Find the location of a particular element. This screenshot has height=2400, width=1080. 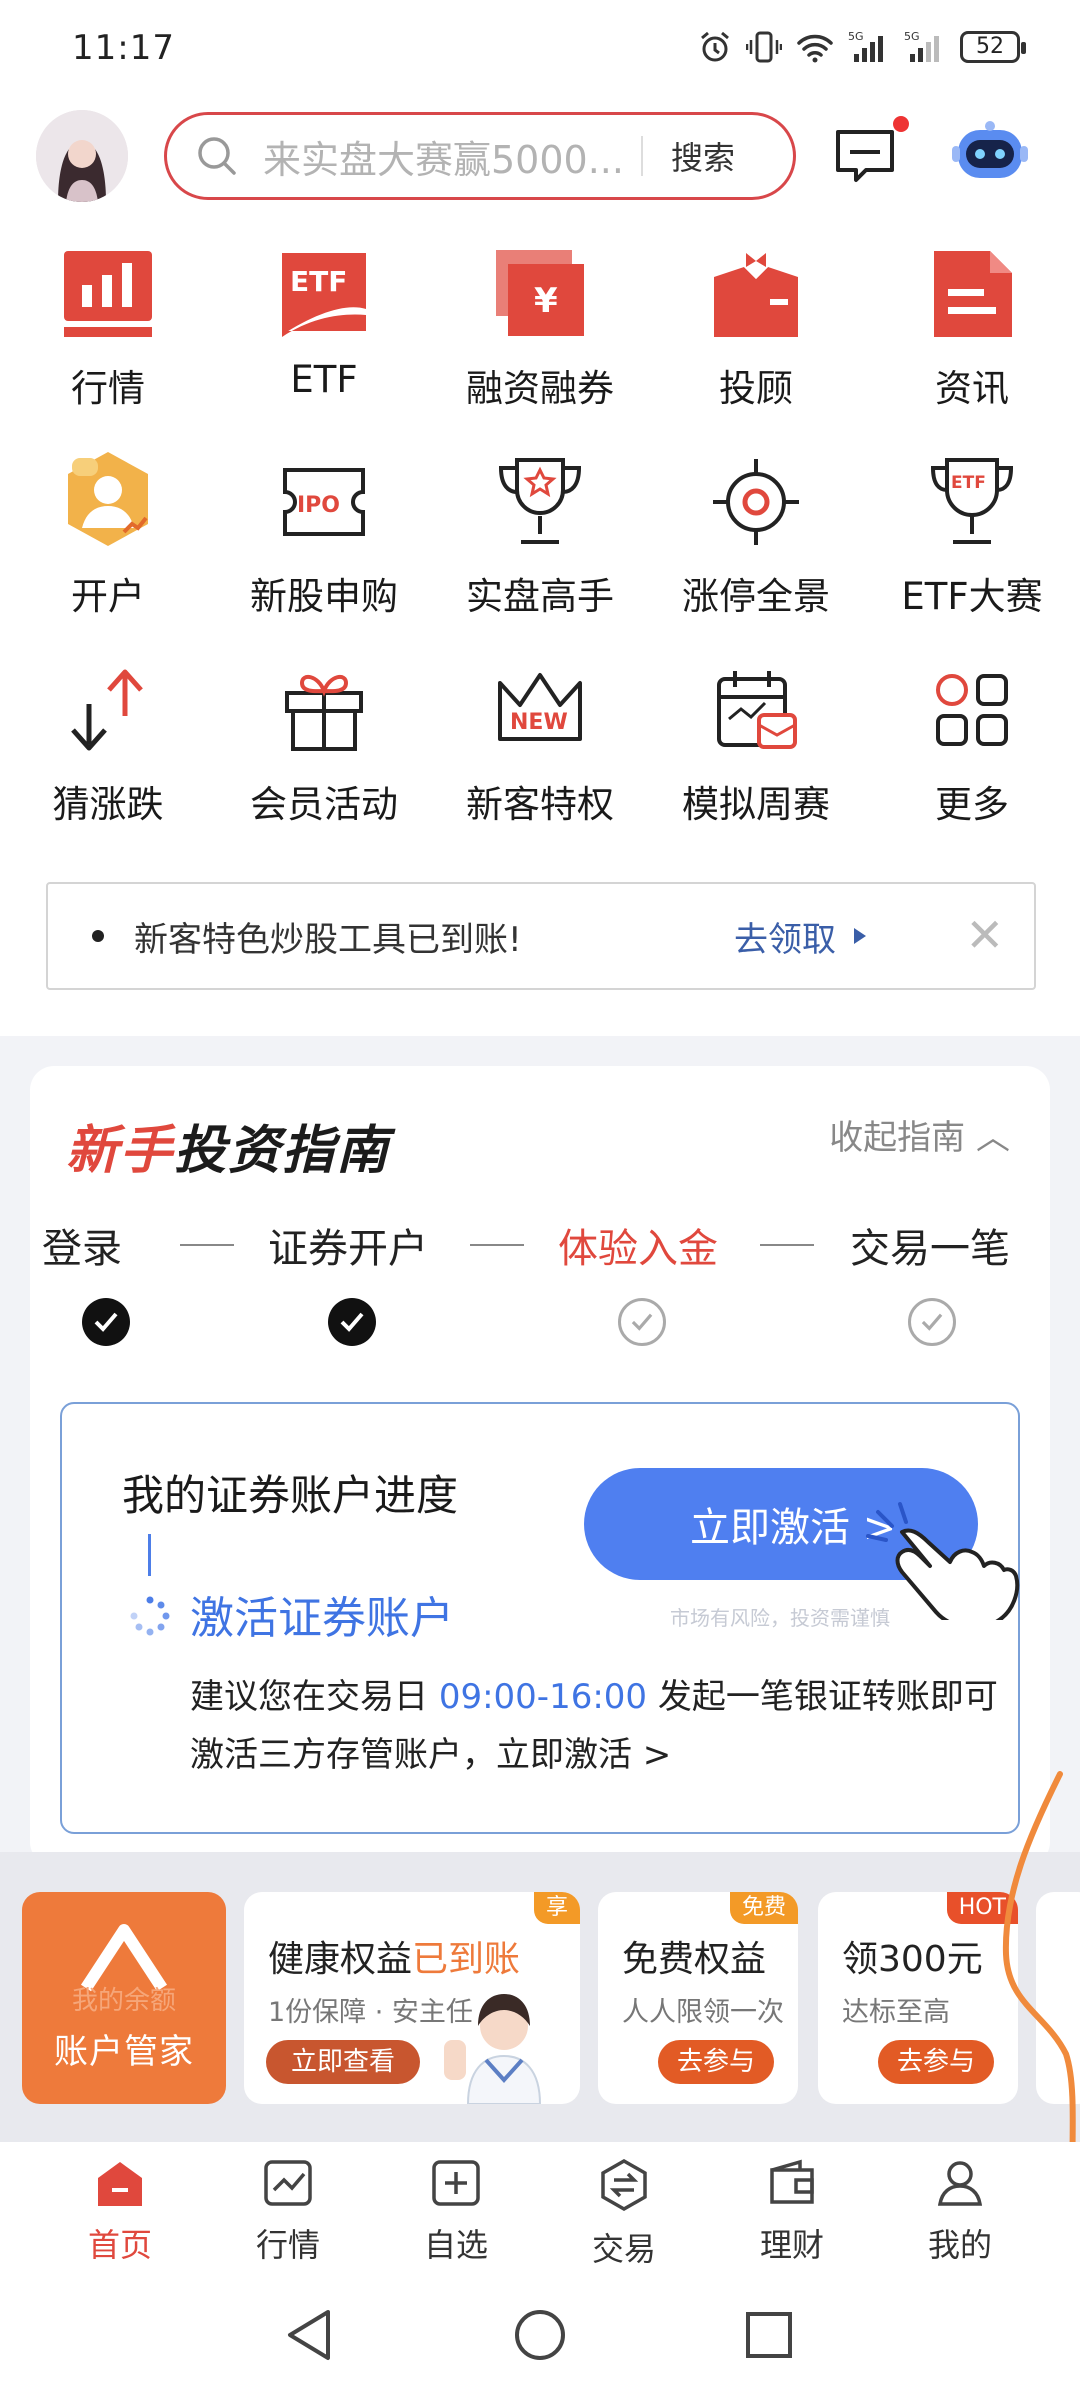

grid-item-news: 资讯 is located at coordinates (972, 328).